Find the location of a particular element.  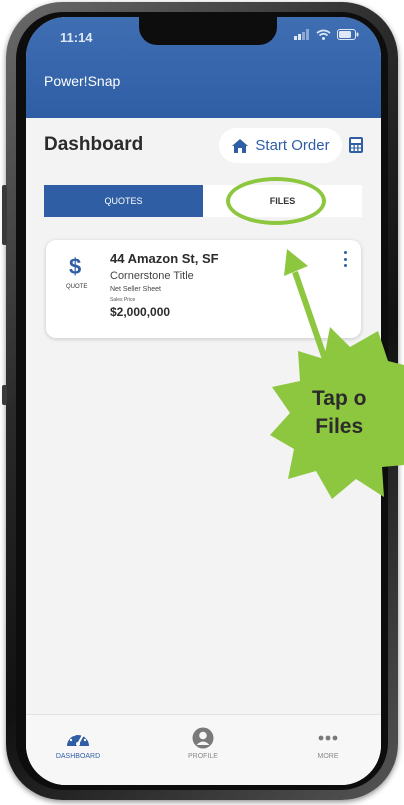

profile-icon is located at coordinates (203, 738).